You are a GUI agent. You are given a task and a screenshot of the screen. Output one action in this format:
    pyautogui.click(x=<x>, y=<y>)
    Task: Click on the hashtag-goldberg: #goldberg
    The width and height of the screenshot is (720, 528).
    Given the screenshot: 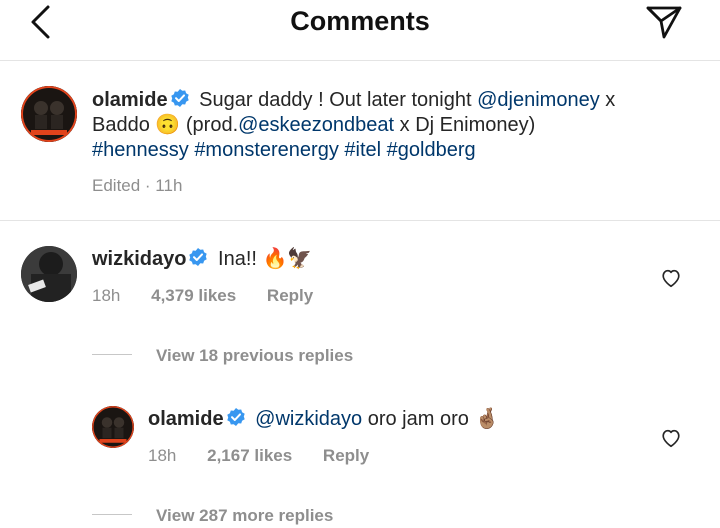 What is the action you would take?
    pyautogui.click(x=431, y=150)
    